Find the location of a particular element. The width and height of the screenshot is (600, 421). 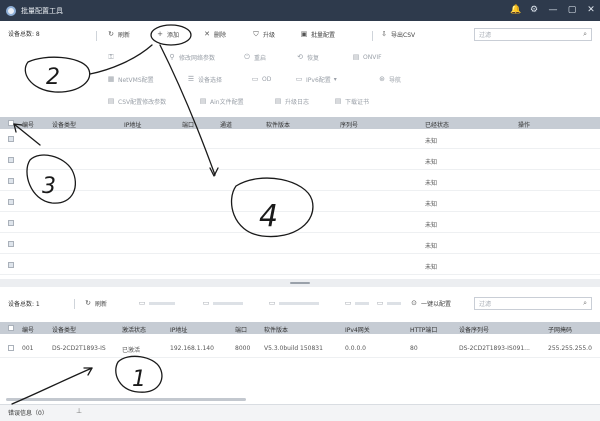

splitter-grip is located at coordinates (300, 283).